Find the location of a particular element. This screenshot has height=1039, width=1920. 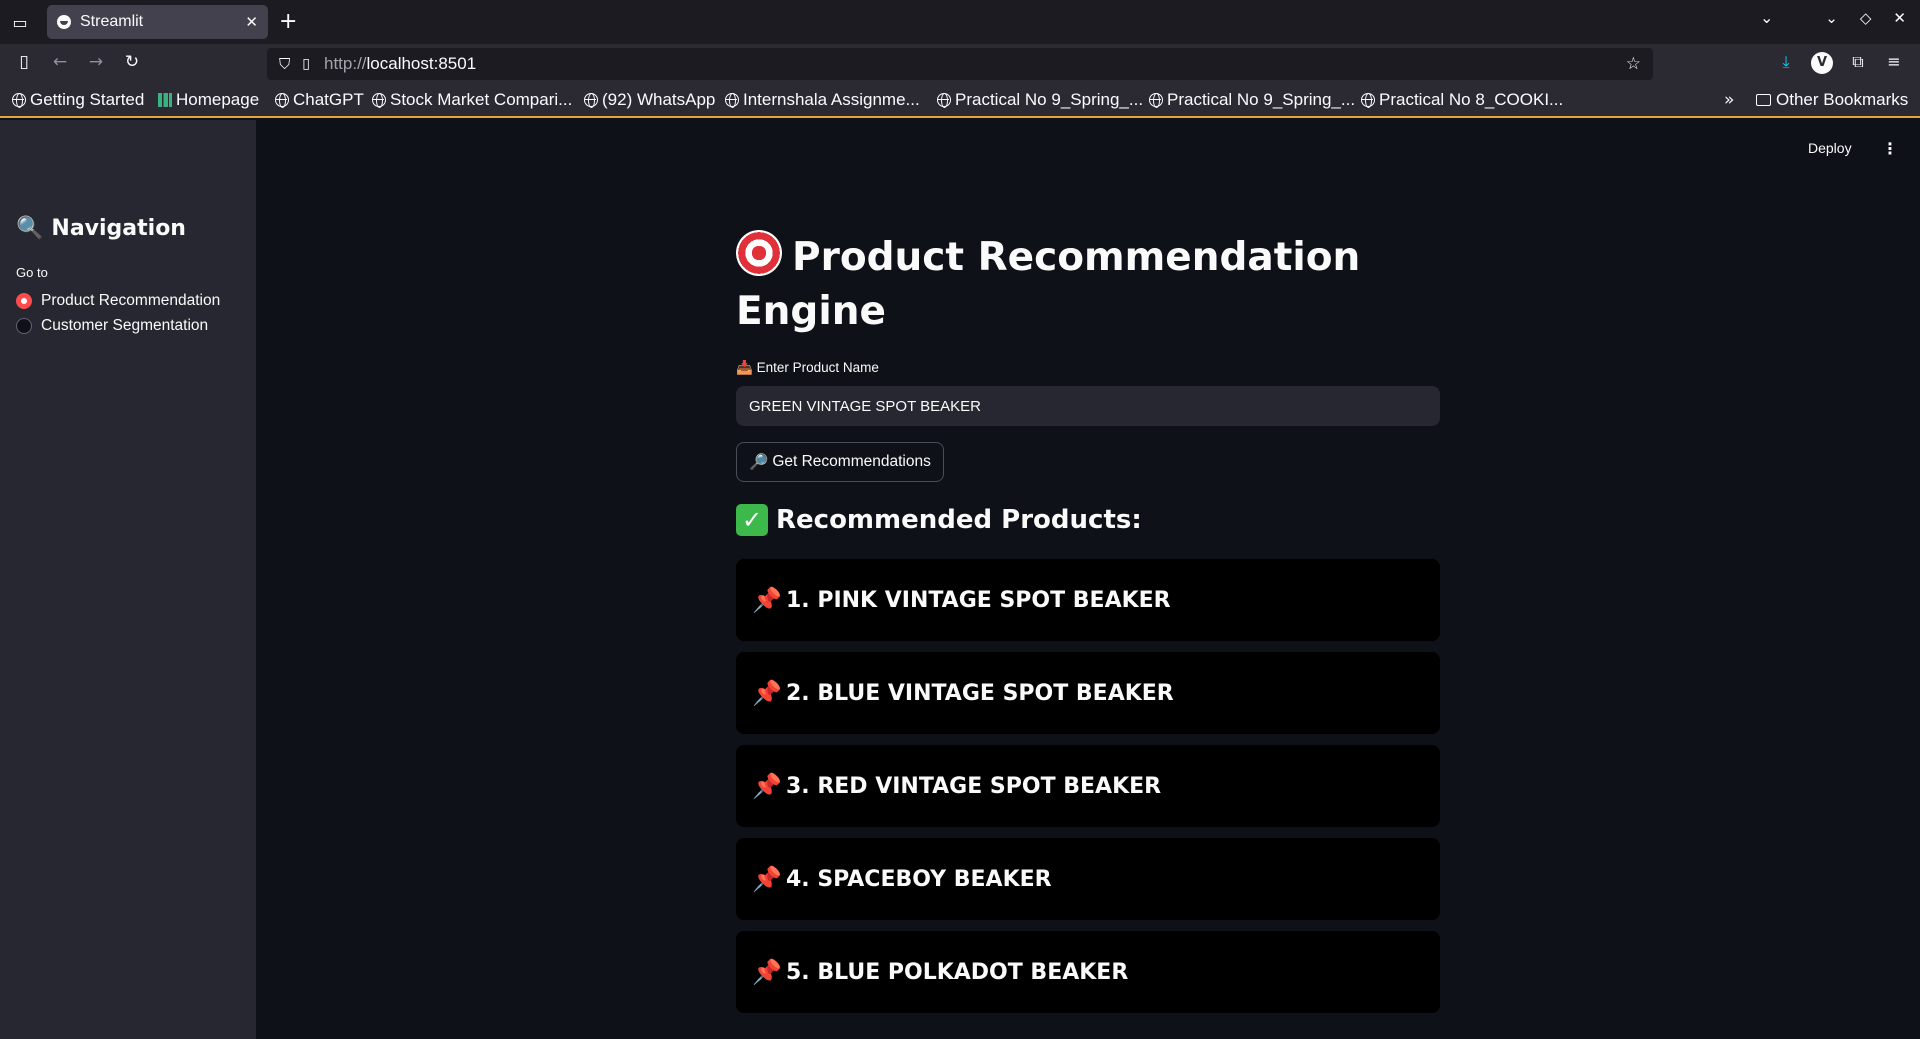

url-bar: ⛉ ▯ http://localhost:8501 ☆ is located at coordinates (960, 64).